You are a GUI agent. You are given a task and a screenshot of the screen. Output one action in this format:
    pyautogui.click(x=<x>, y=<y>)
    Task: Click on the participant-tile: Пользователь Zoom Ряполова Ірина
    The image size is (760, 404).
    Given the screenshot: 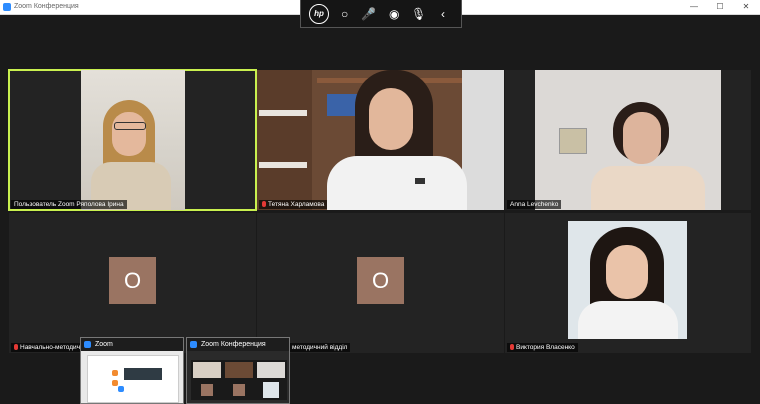 What is the action you would take?
    pyautogui.click(x=132, y=140)
    